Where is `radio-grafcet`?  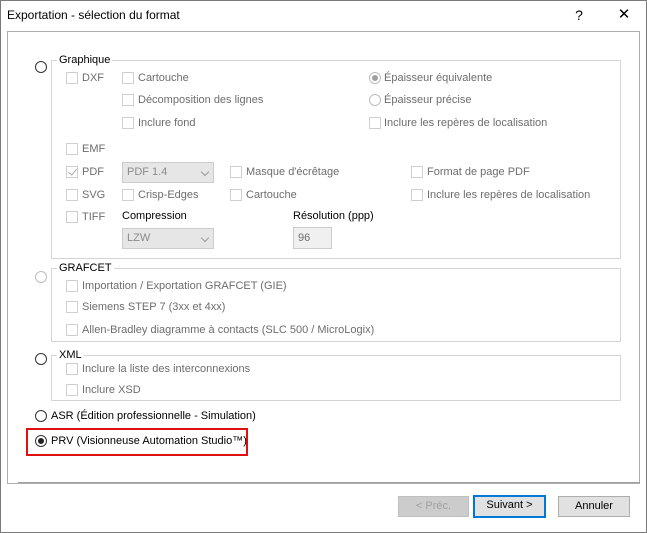 radio-grafcet is located at coordinates (41, 277).